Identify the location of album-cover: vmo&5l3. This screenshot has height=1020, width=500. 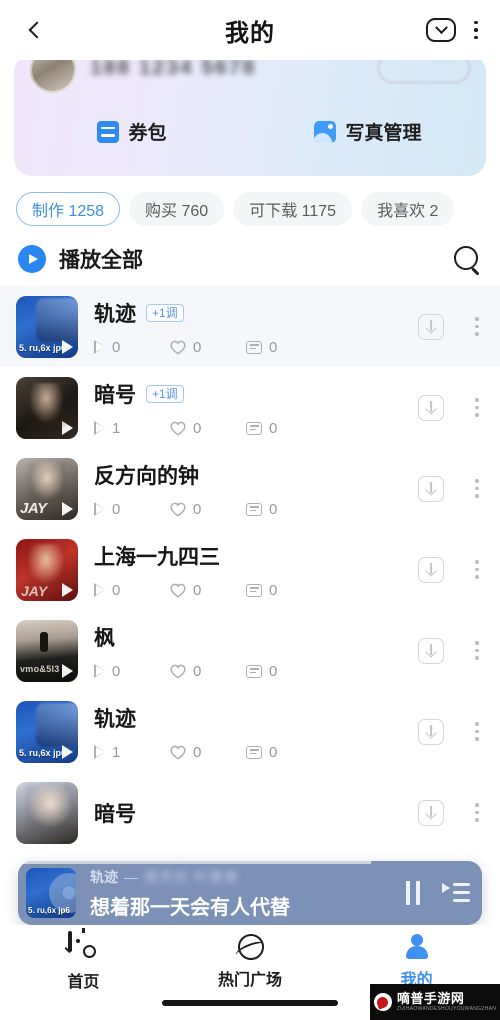
(47, 650).